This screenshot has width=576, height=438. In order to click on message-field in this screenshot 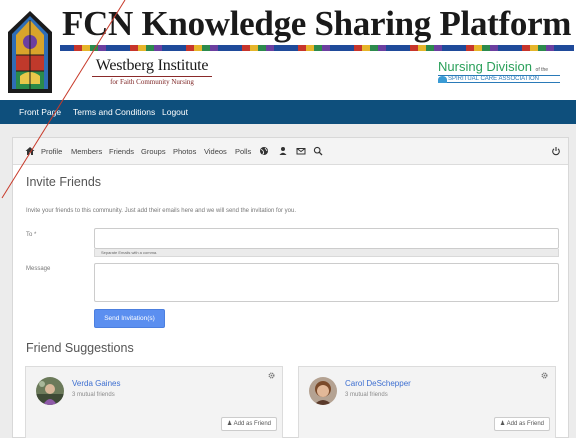, I will do `click(326, 282)`.